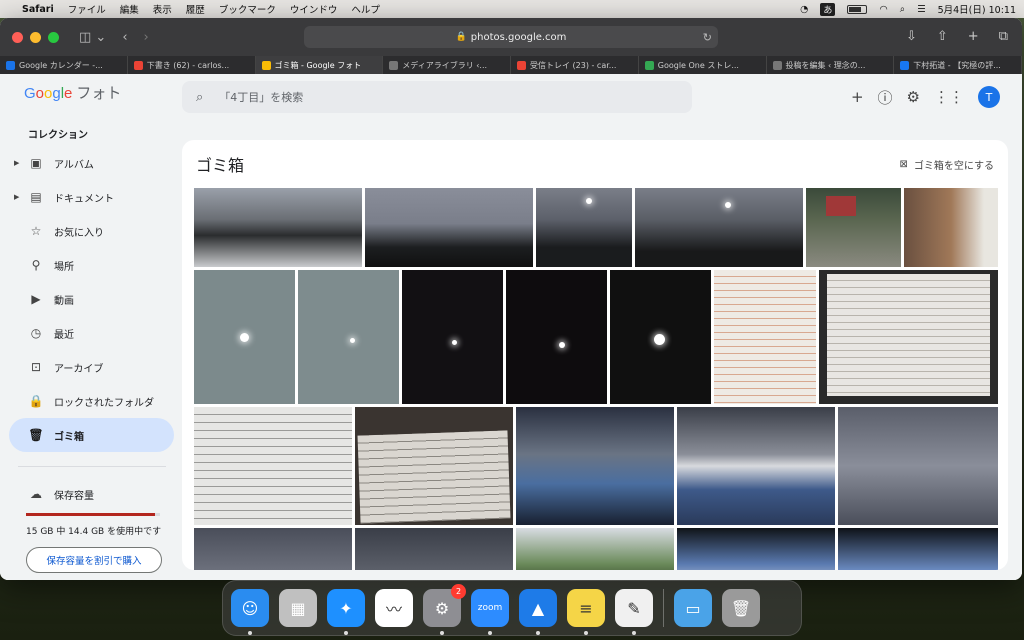 The image size is (1024, 640). What do you see at coordinates (87, 333) in the screenshot?
I see `sidebar-item: ◷ 最近` at bounding box center [87, 333].